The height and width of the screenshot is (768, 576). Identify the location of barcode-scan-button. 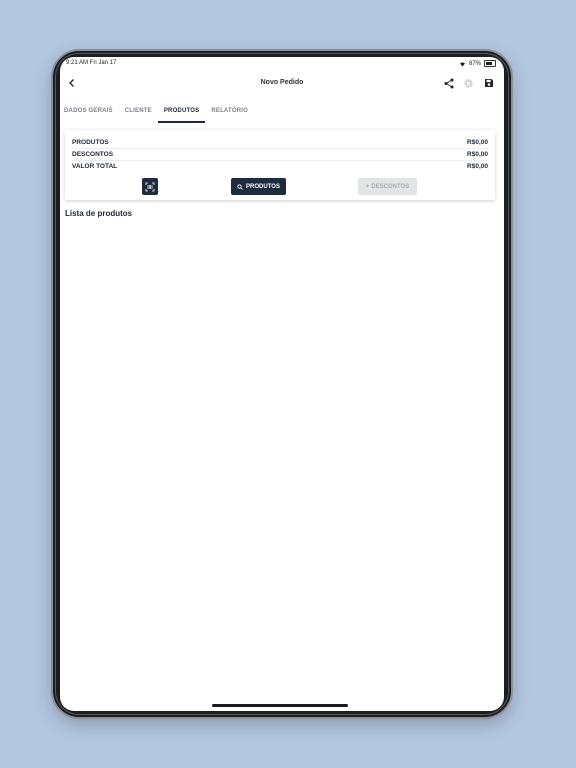
(150, 186).